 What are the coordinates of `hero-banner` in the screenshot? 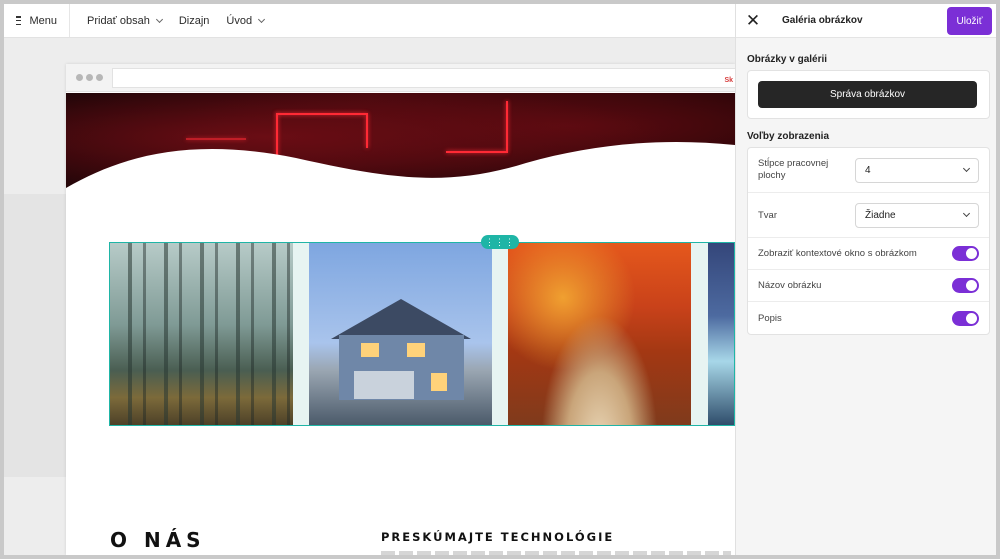 It's located at (400, 148).